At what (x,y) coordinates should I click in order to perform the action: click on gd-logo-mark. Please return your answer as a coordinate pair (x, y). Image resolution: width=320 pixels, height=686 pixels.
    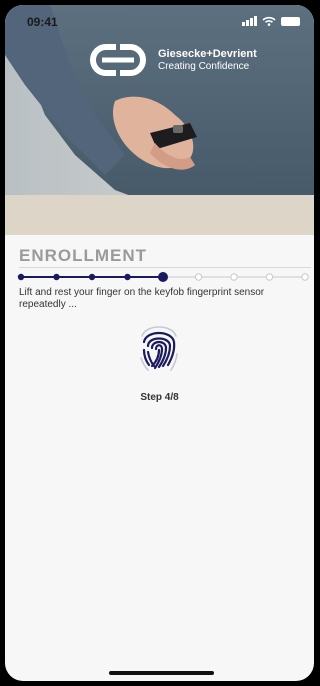
    Looking at the image, I should click on (118, 60).